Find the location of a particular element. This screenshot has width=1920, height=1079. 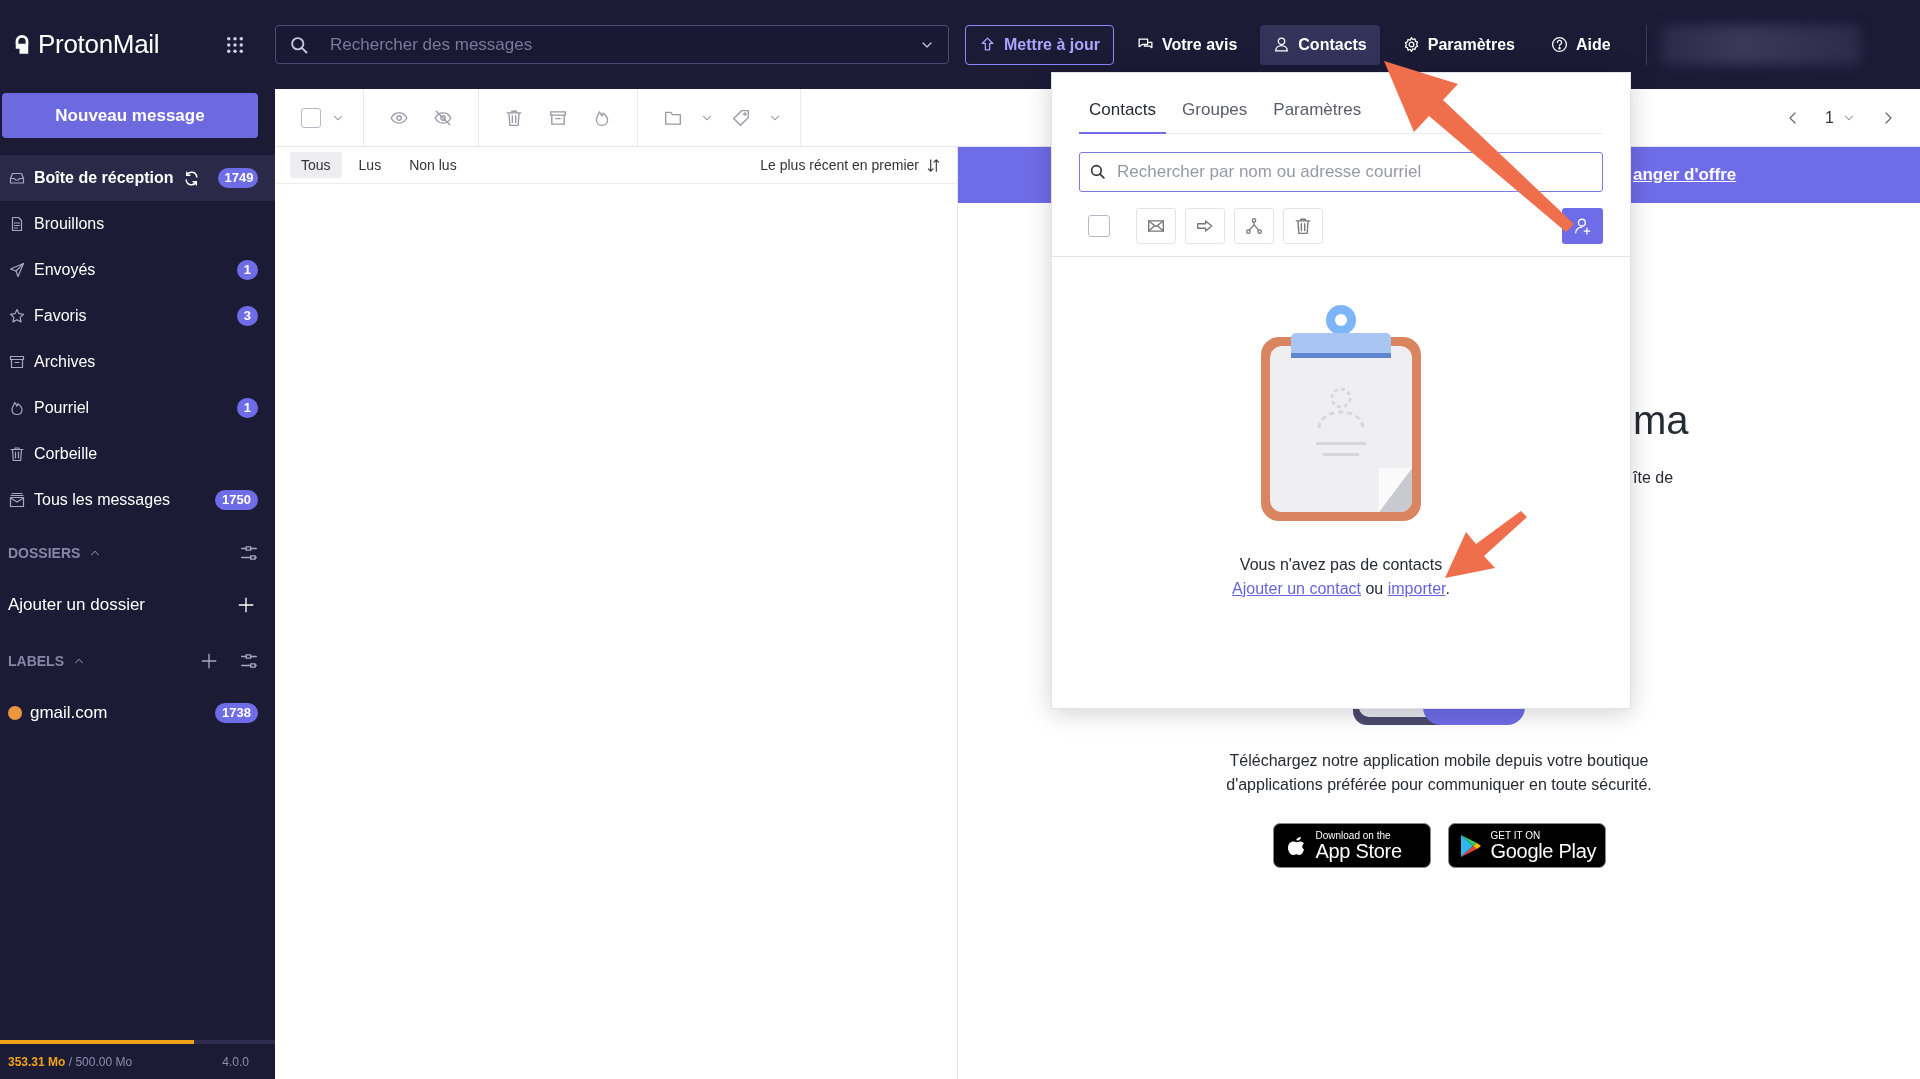

sidebar-item: Tous les messages 1750 is located at coordinates (137, 500).